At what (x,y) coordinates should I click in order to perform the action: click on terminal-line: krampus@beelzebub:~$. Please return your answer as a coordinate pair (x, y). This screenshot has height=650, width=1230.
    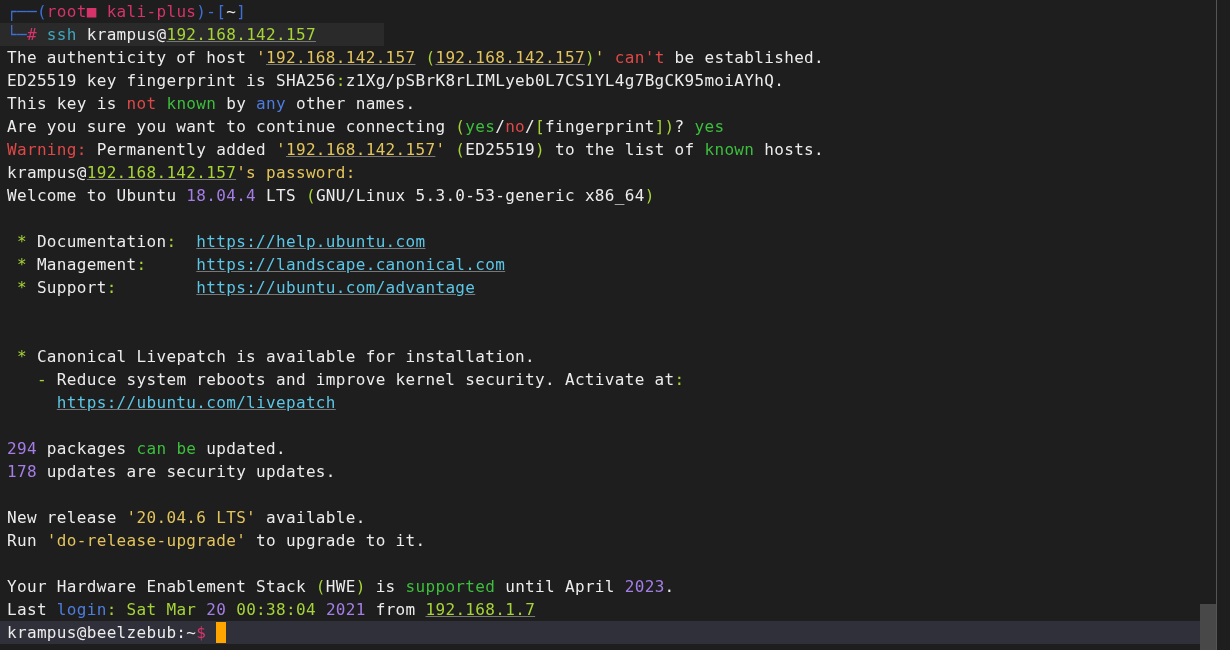
    Looking at the image, I should click on (106, 633).